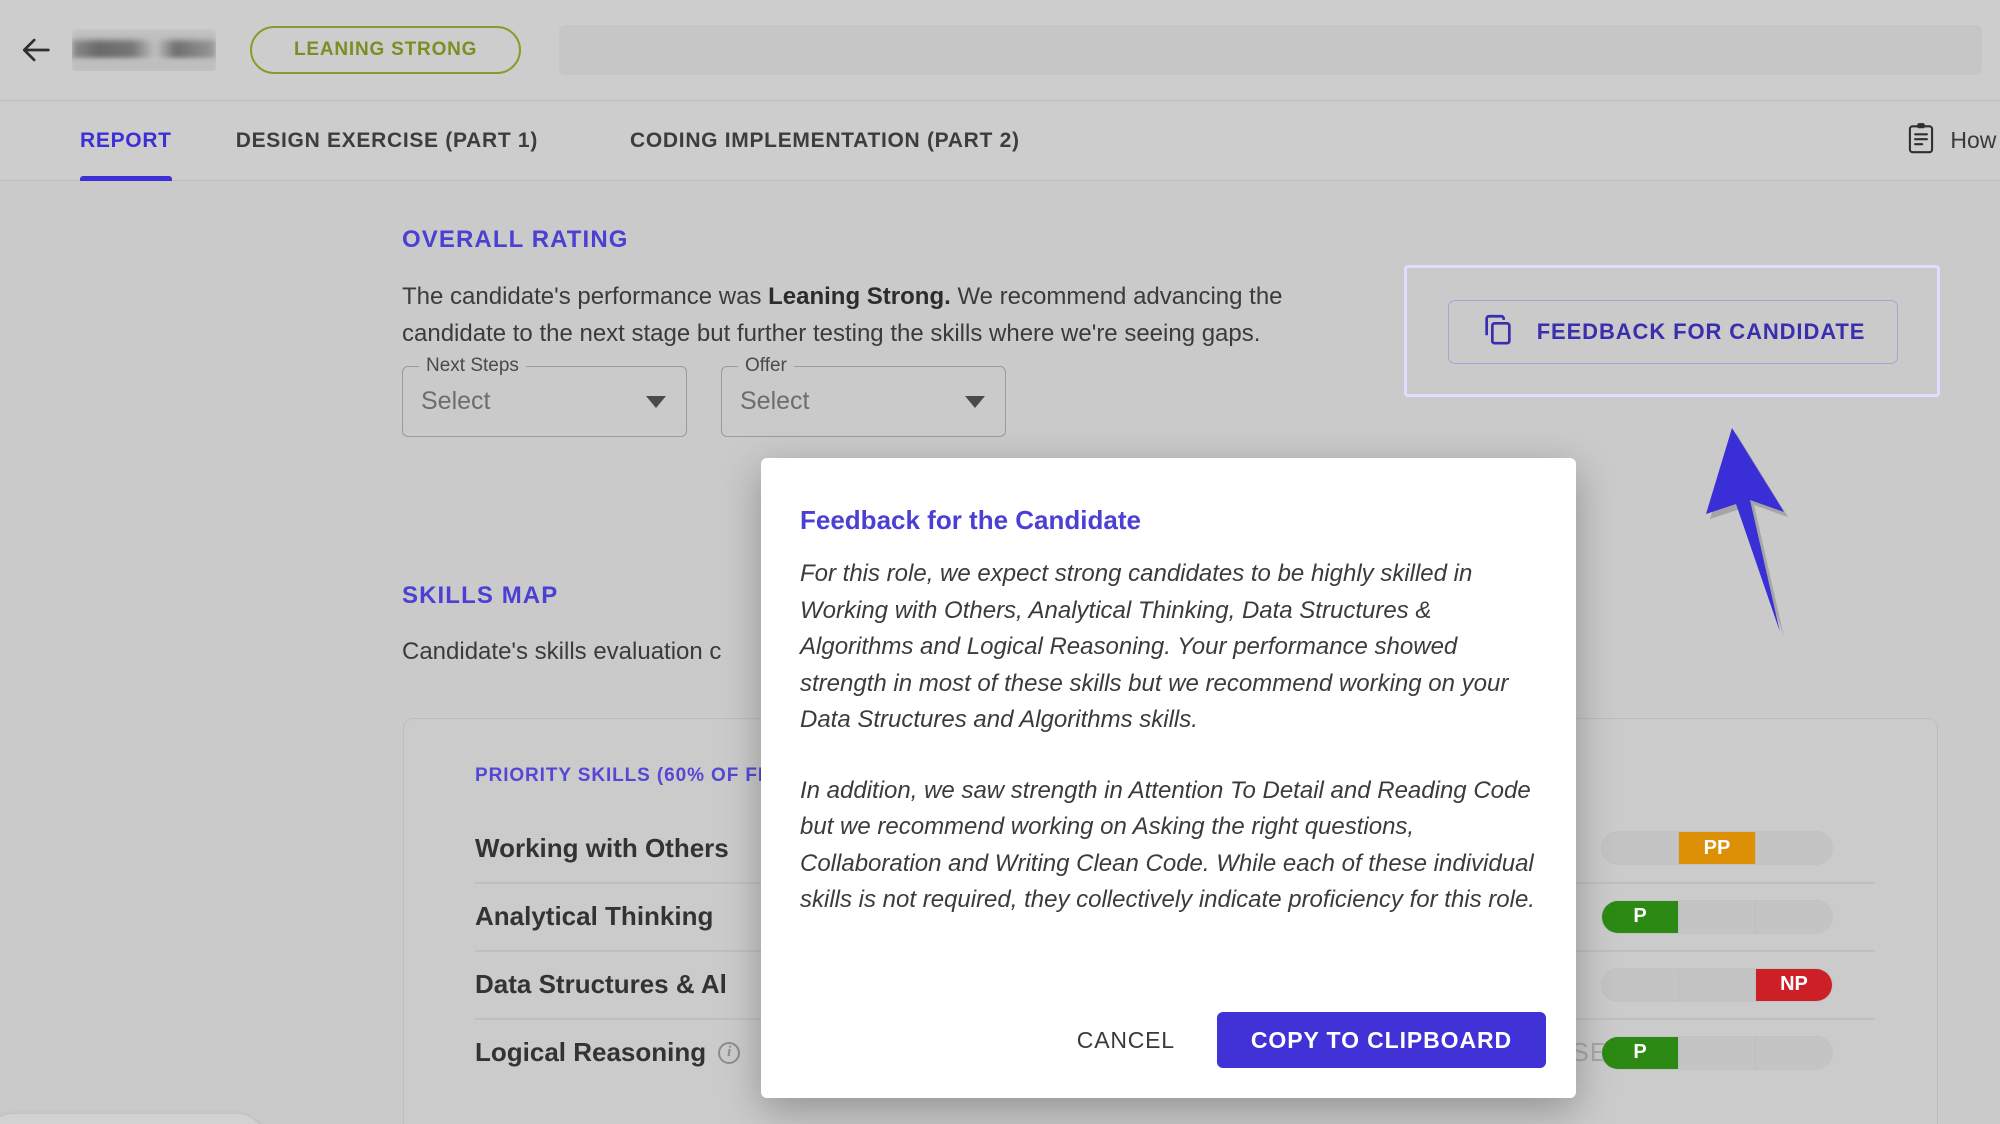 The image size is (2000, 1124). I want to click on info-icon: i, so click(729, 1052).